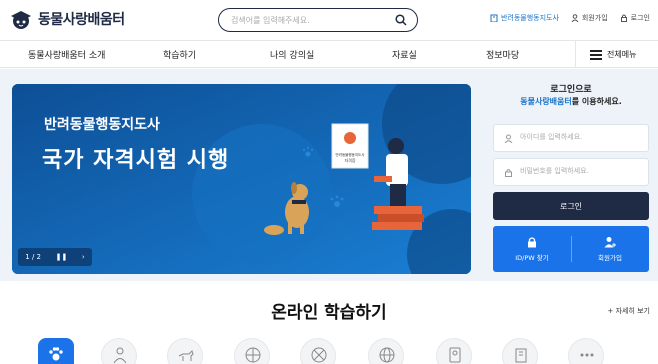  What do you see at coordinates (83, 257) in the screenshot?
I see `next-arrow-icon: ›` at bounding box center [83, 257].